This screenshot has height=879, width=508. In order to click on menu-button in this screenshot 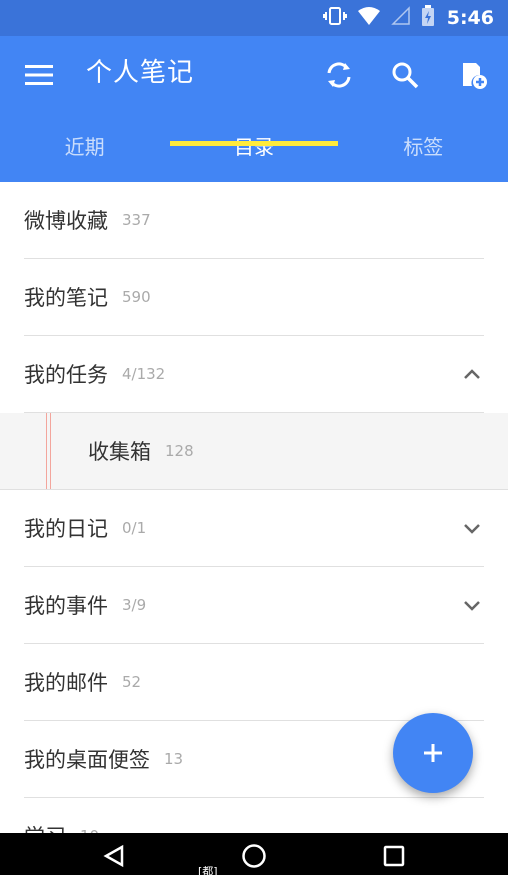, I will do `click(39, 75)`.